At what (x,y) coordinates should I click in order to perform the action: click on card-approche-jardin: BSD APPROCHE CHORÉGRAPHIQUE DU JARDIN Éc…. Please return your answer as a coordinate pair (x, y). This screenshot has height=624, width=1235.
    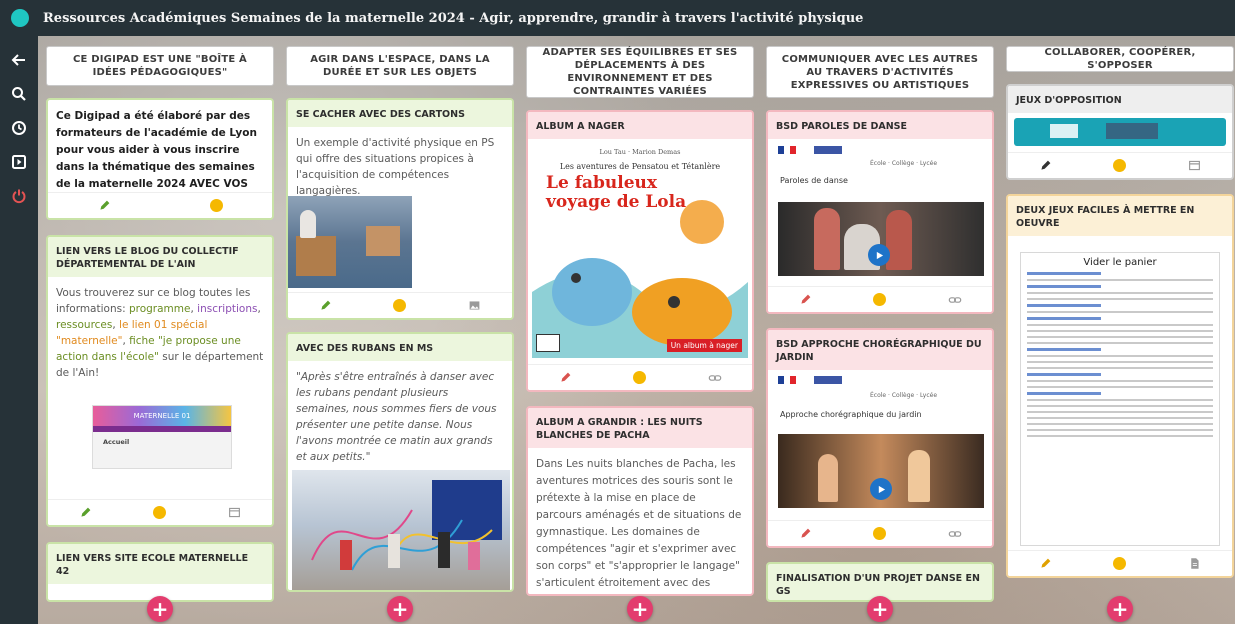
    Looking at the image, I should click on (880, 438).